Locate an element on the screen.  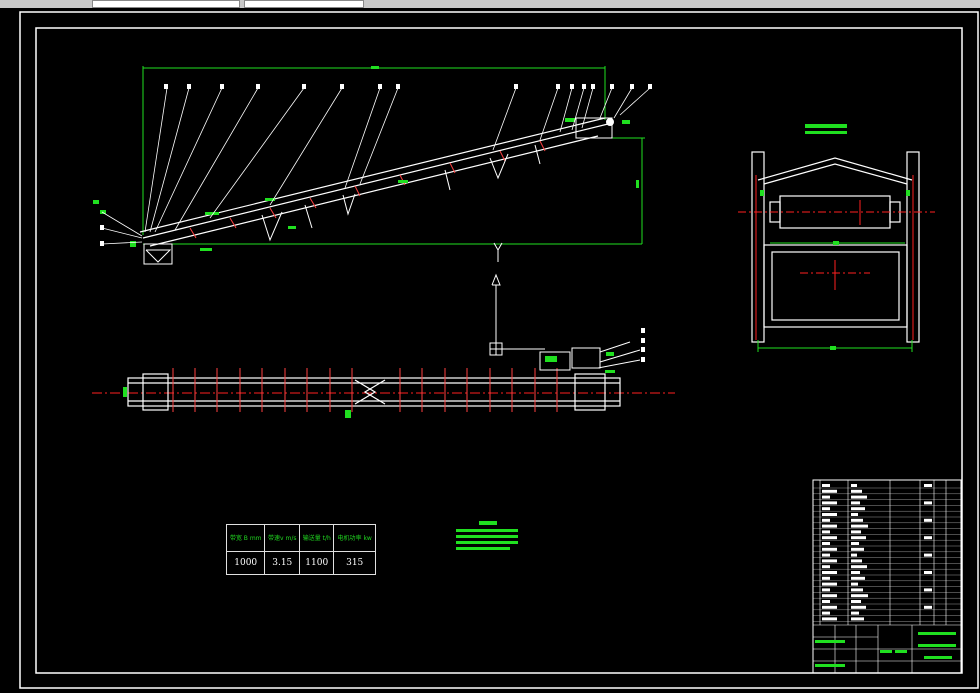
param-header-belt-speed: 带速v m/s is located at coordinates (282, 538).